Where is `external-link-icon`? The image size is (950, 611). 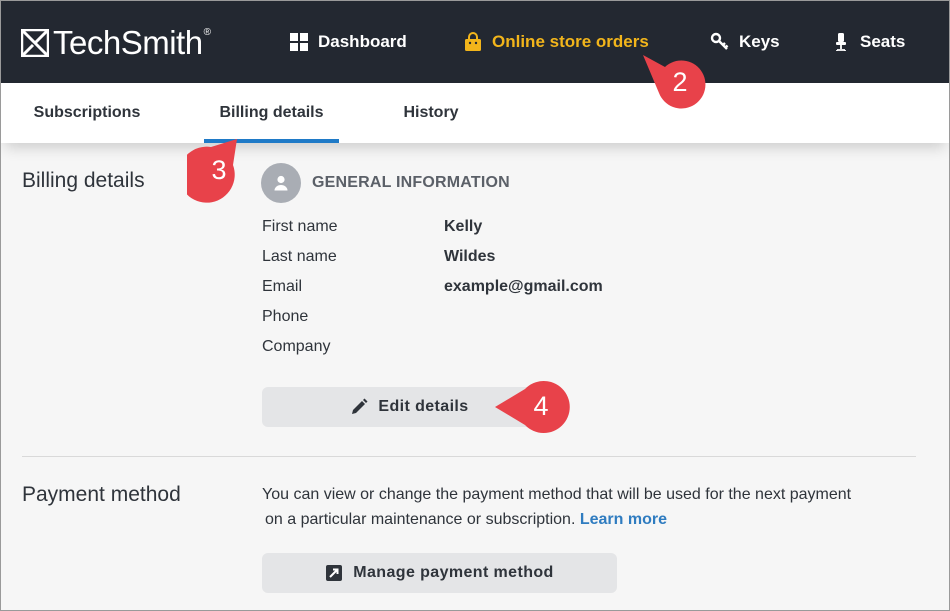 external-link-icon is located at coordinates (334, 573).